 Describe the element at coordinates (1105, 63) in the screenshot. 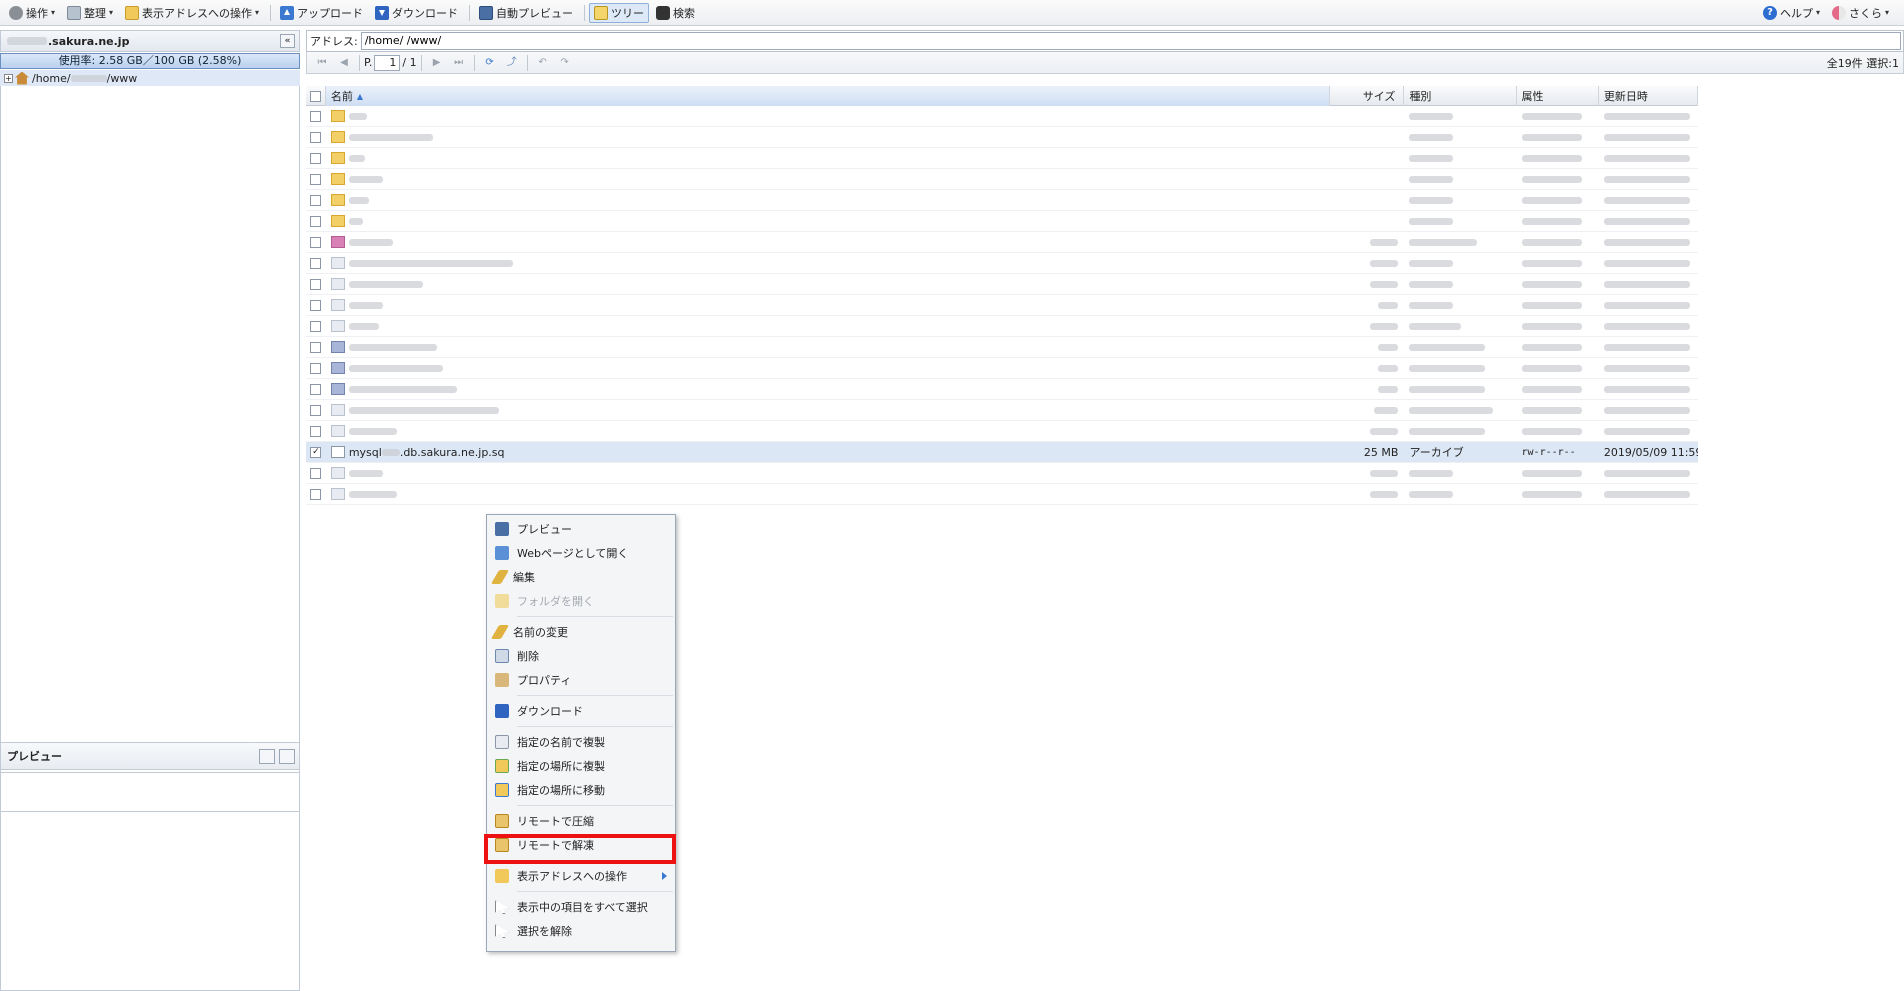

I see `pager-bar: ⏮ ◀ P. 1 / 1 ▶ ⏭ ⟳ ⤴ ↶ ↷ 全19件 選択:1` at that location.